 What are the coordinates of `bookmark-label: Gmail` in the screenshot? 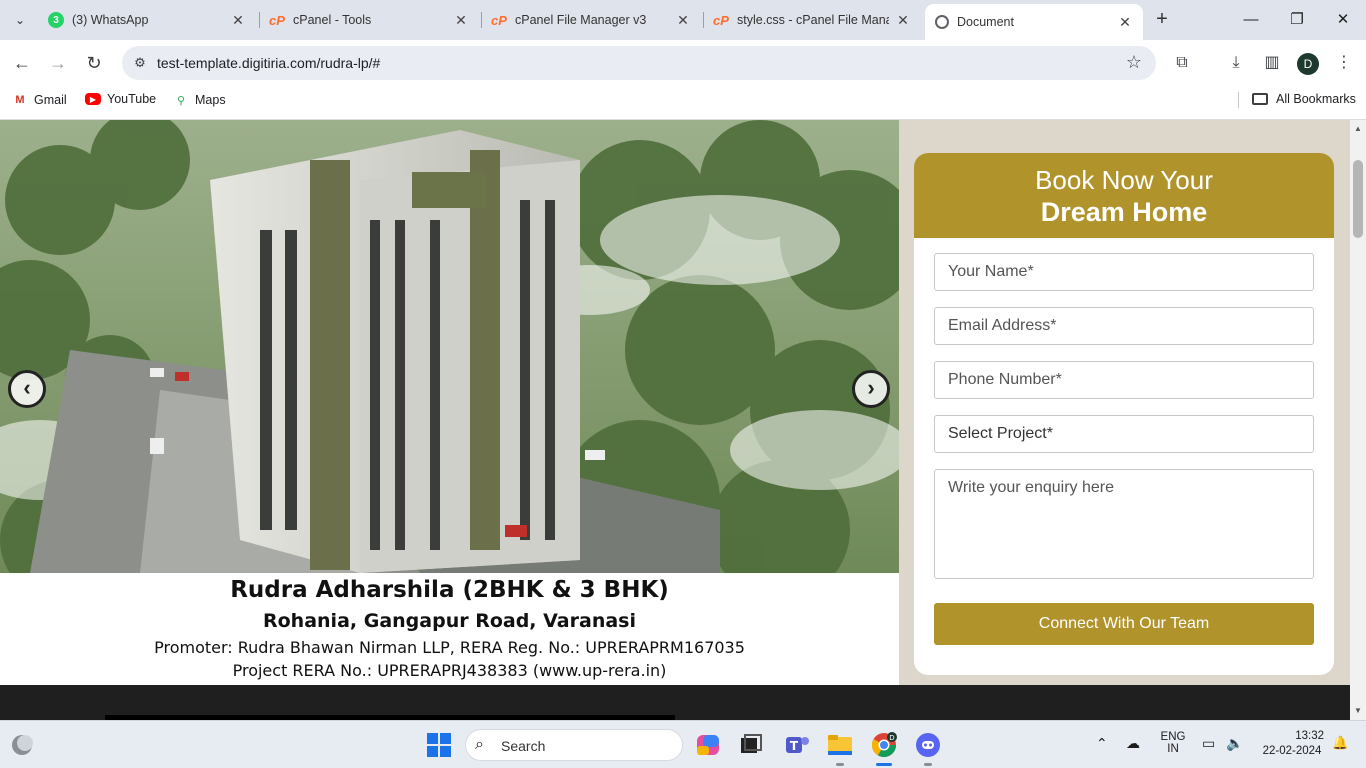 It's located at (50, 100).